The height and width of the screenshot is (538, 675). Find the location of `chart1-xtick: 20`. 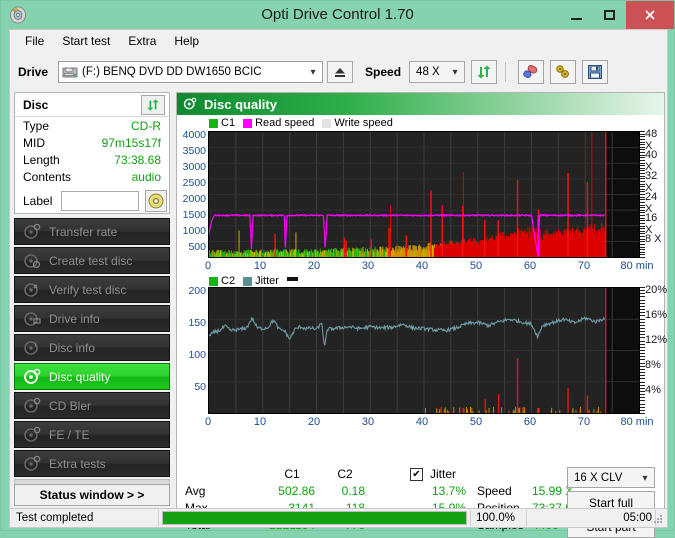

chart1-xtick: 20 is located at coordinates (314, 266).